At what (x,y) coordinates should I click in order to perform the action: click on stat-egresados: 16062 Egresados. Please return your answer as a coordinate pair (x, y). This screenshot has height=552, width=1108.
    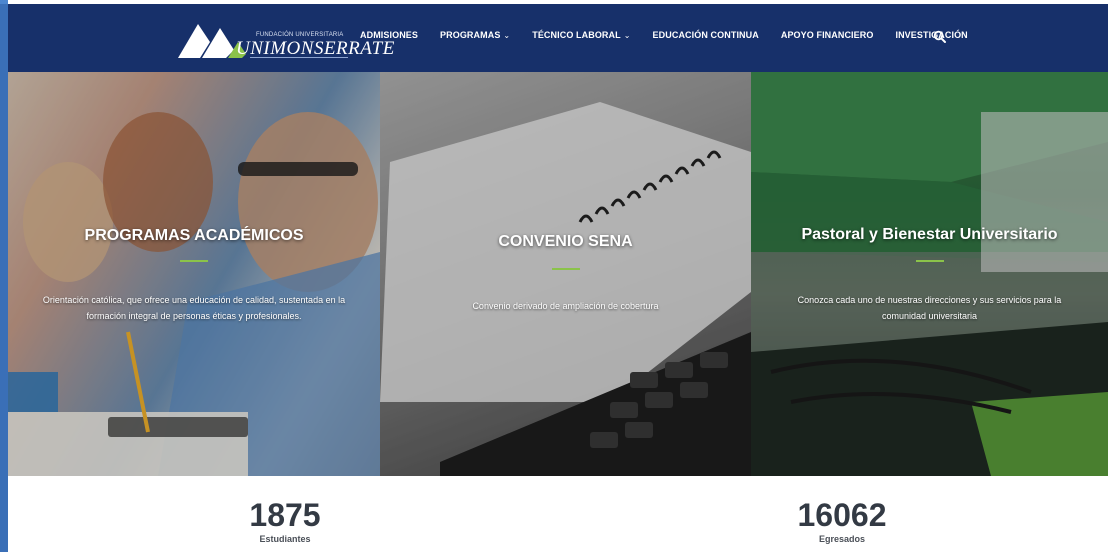
    Looking at the image, I should click on (842, 521).